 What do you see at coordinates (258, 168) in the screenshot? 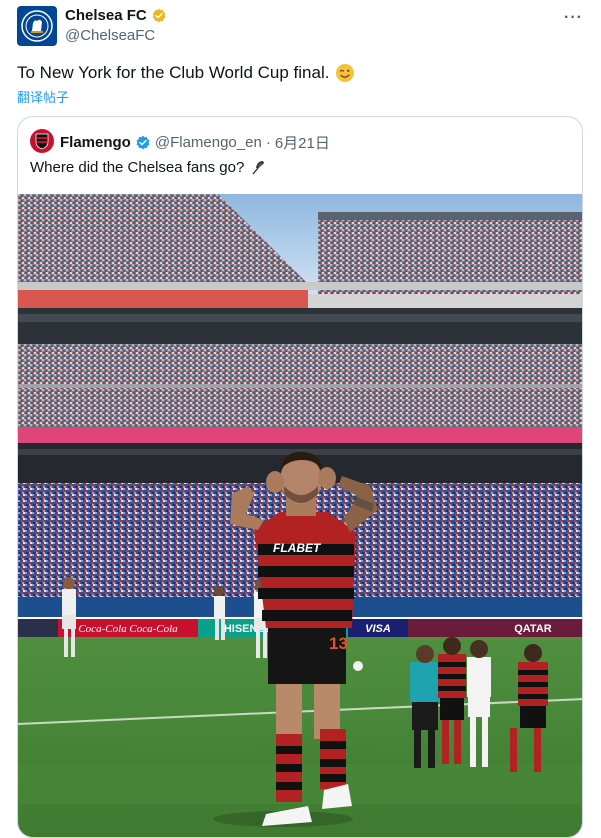
I see `feather-icon` at bounding box center [258, 168].